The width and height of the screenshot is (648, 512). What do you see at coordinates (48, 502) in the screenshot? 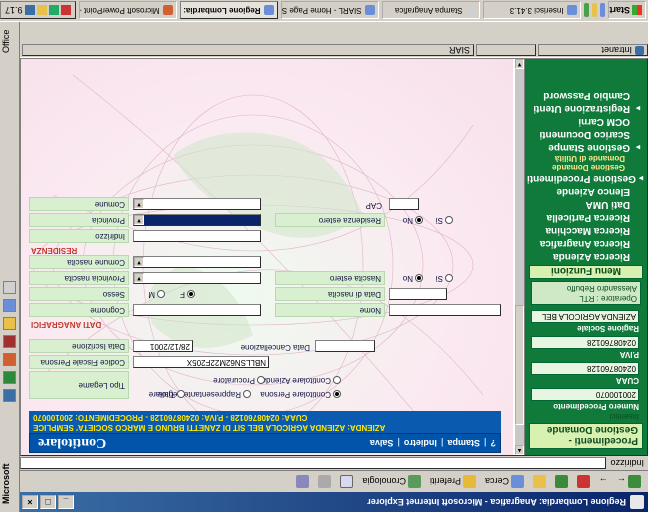
I see `maximize-button: □` at bounding box center [48, 502].